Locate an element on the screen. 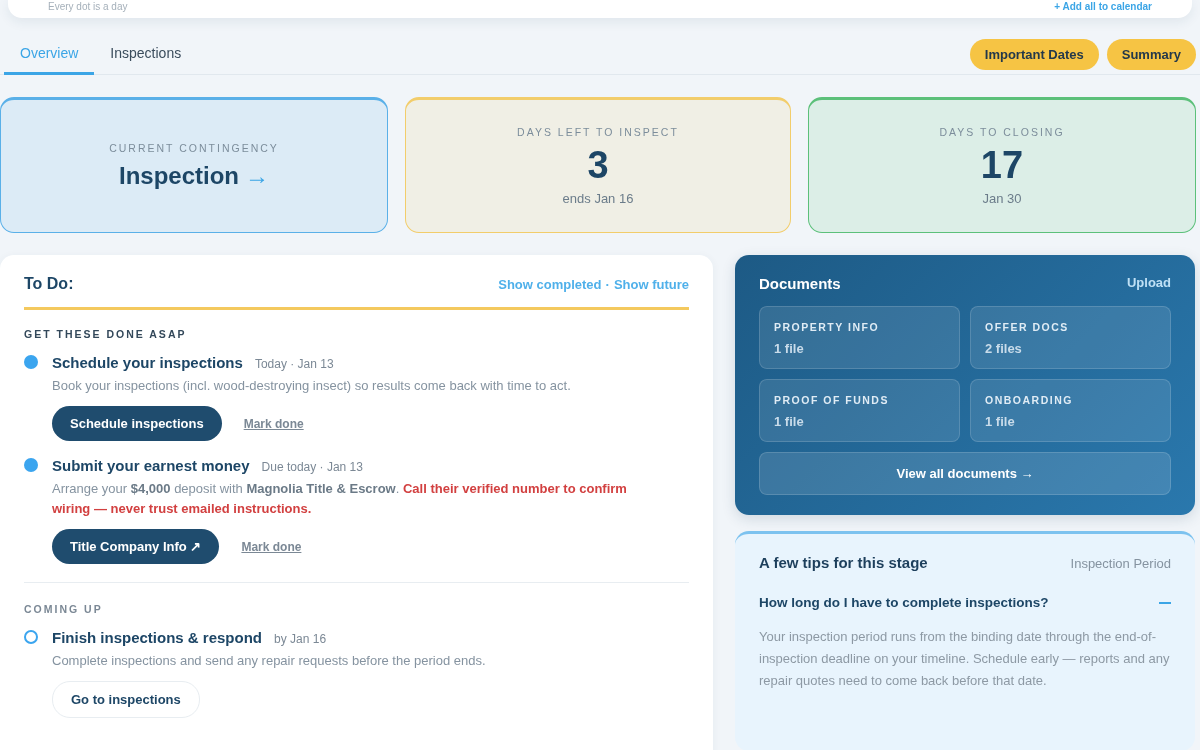  task-description: Arrange your $4,000 deposit with Magnolia Title & Escrow. Call their verified number to confirm wiring — never trust emailed instructions. is located at coordinates (340, 499).